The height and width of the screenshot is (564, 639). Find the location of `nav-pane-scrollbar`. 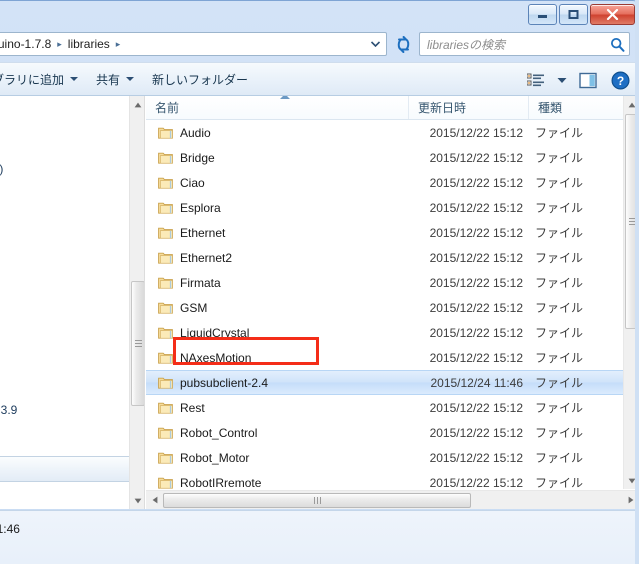

nav-pane-scrollbar is located at coordinates (136, 302).